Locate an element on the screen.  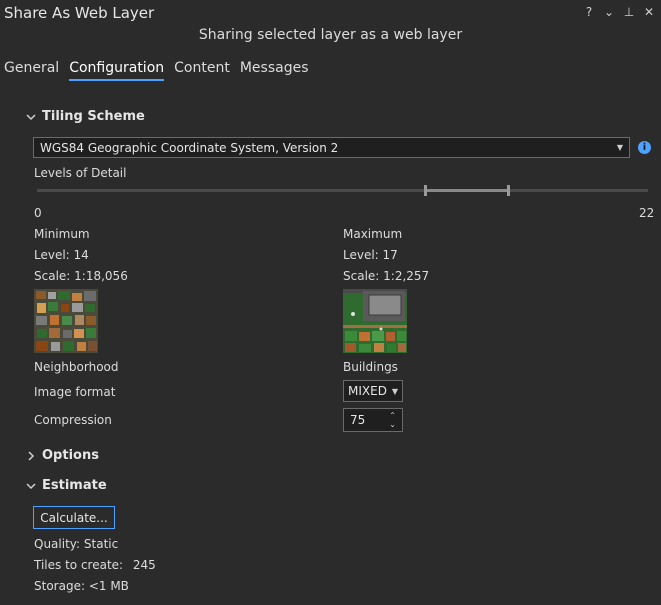
minimum-scale: Scale: 1:18,056 is located at coordinates (81, 276).